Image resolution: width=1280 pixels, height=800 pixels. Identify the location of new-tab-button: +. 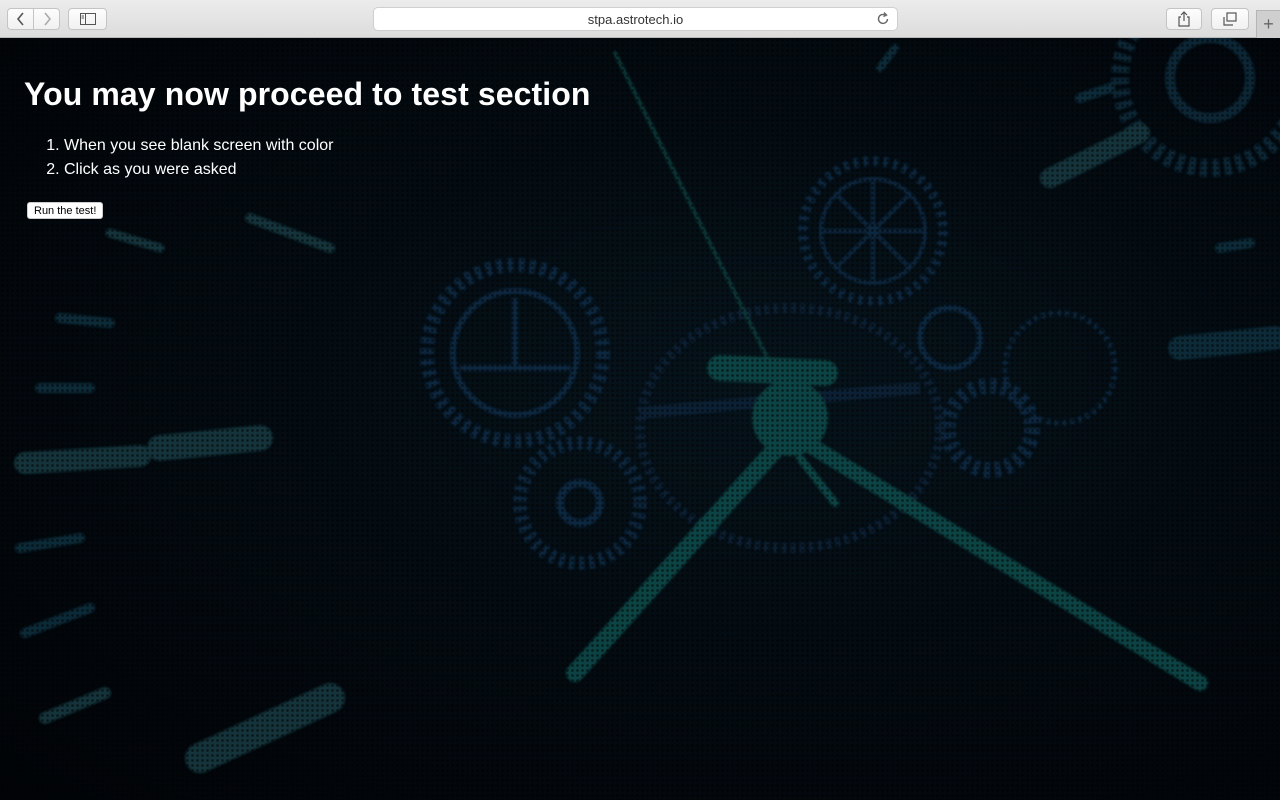
(1268, 24).